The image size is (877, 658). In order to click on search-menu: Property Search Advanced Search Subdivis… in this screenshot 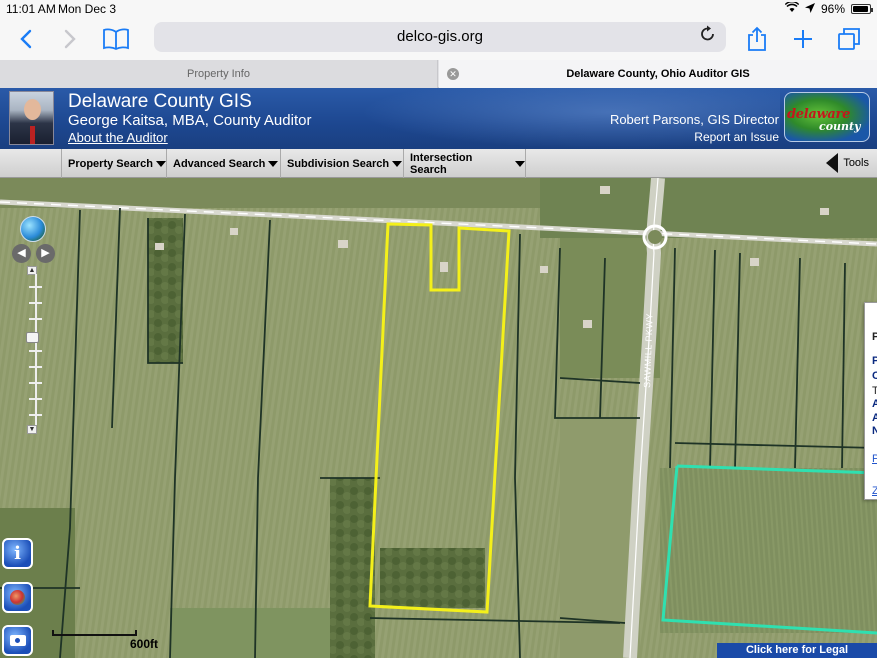, I will do `click(438, 163)`.